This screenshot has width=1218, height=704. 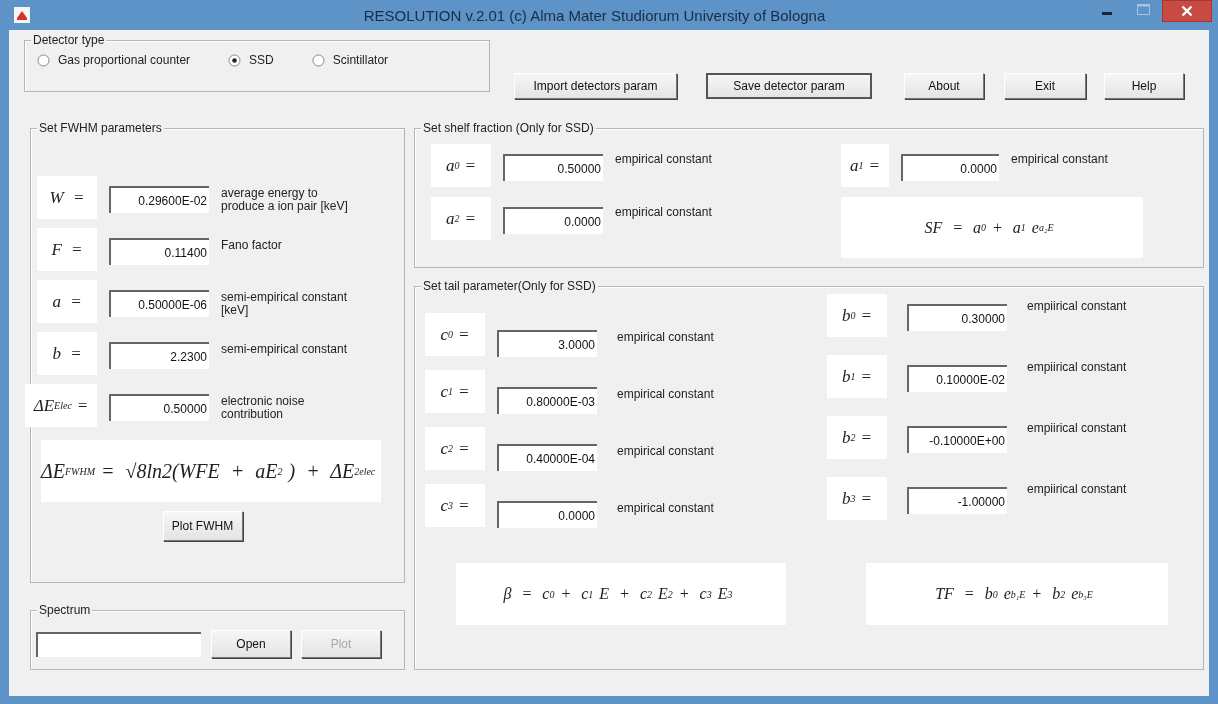 I want to click on group-title: Set tail parameter(Only for SSD), so click(x=509, y=286).